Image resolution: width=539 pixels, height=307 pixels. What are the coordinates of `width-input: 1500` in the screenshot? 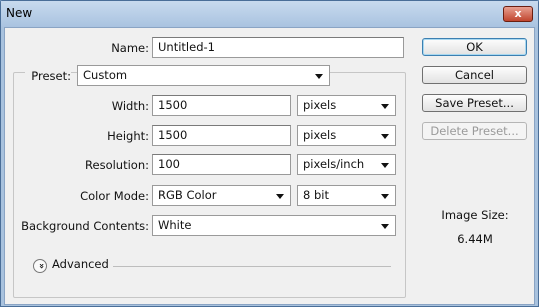 It's located at (221, 105).